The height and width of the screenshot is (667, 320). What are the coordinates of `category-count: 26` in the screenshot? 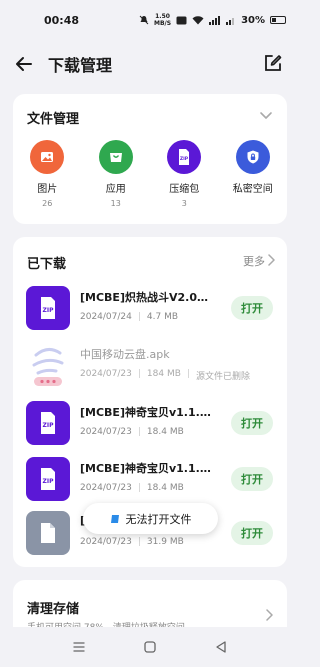 It's located at (47, 203).